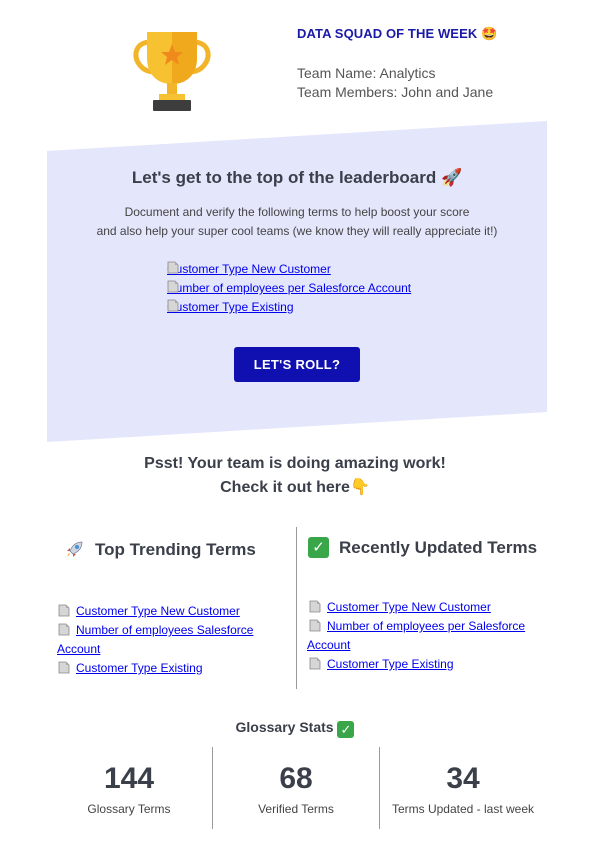 The height and width of the screenshot is (864, 590). I want to click on updated-link-employees: Number of employees per Salesforce, so click(426, 626).